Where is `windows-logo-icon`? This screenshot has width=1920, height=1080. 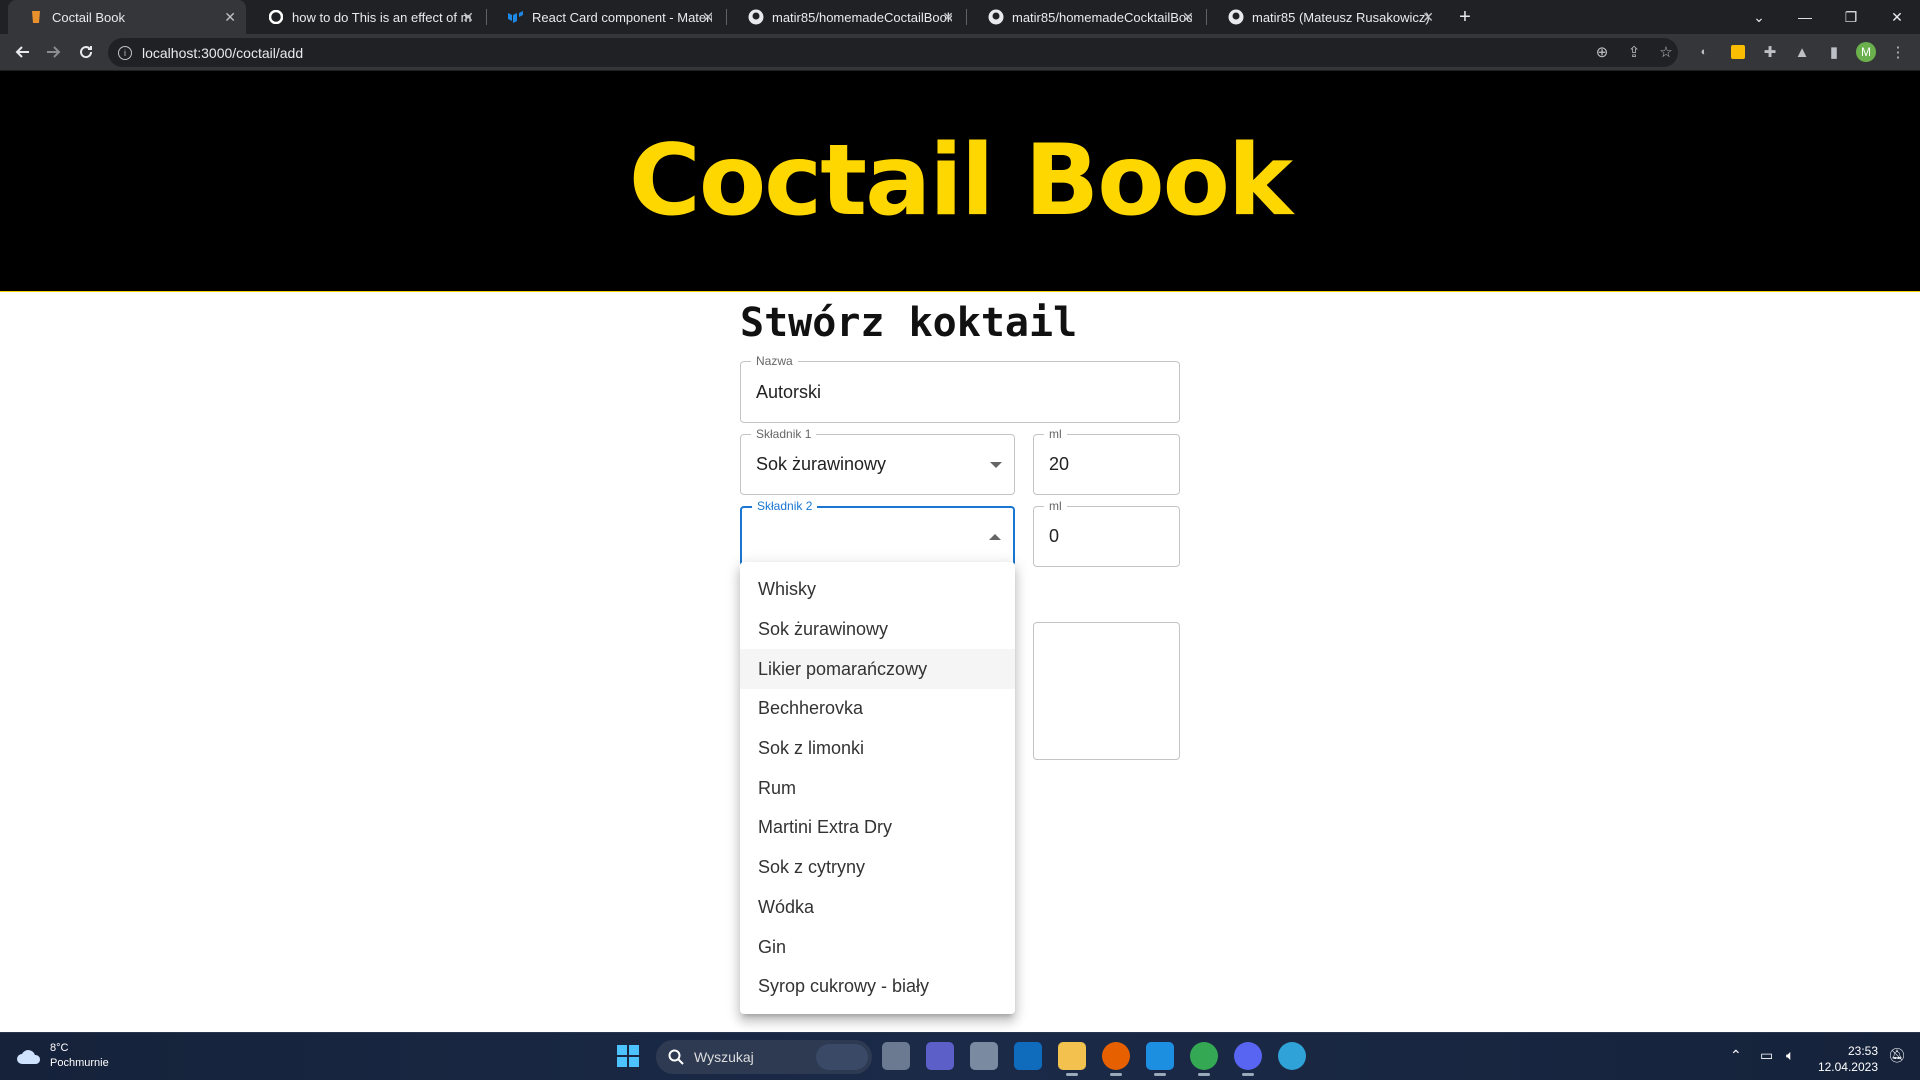 windows-logo-icon is located at coordinates (628, 1056).